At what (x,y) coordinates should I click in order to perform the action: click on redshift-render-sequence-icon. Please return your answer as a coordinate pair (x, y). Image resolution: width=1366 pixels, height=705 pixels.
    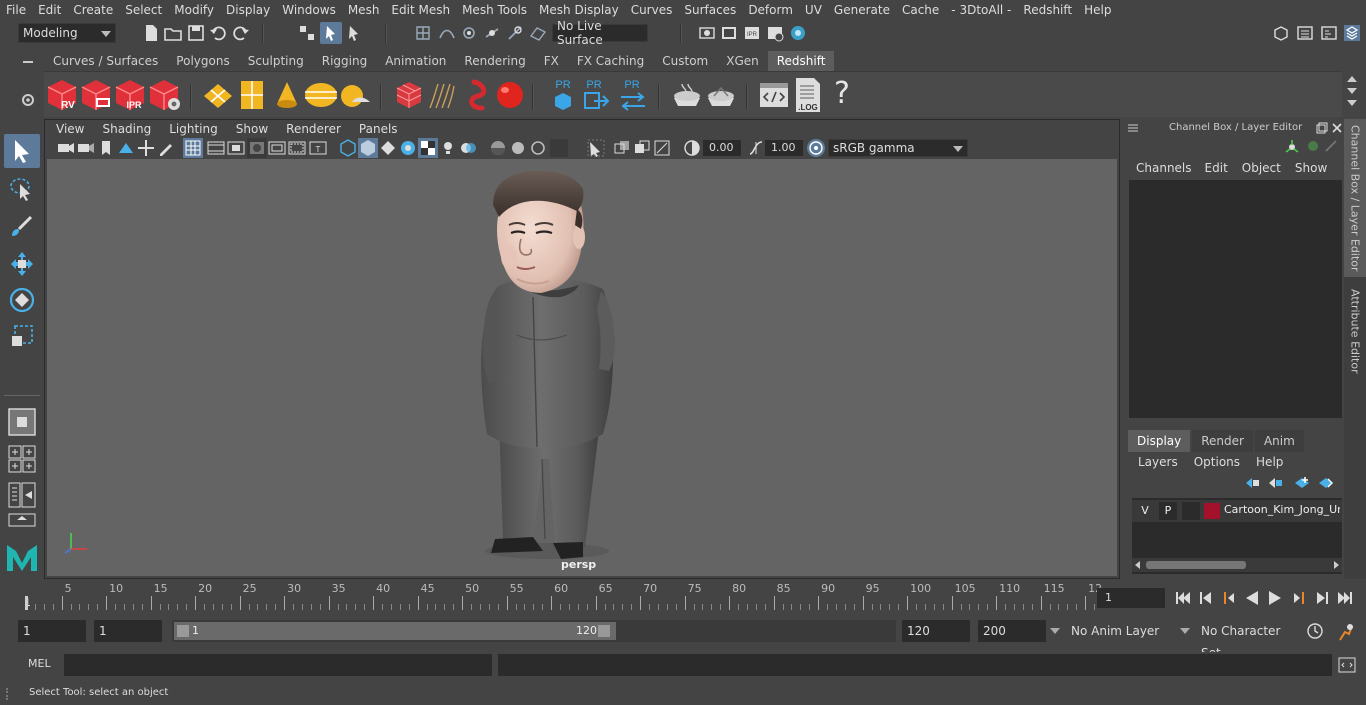
    Looking at the image, I should click on (96, 95).